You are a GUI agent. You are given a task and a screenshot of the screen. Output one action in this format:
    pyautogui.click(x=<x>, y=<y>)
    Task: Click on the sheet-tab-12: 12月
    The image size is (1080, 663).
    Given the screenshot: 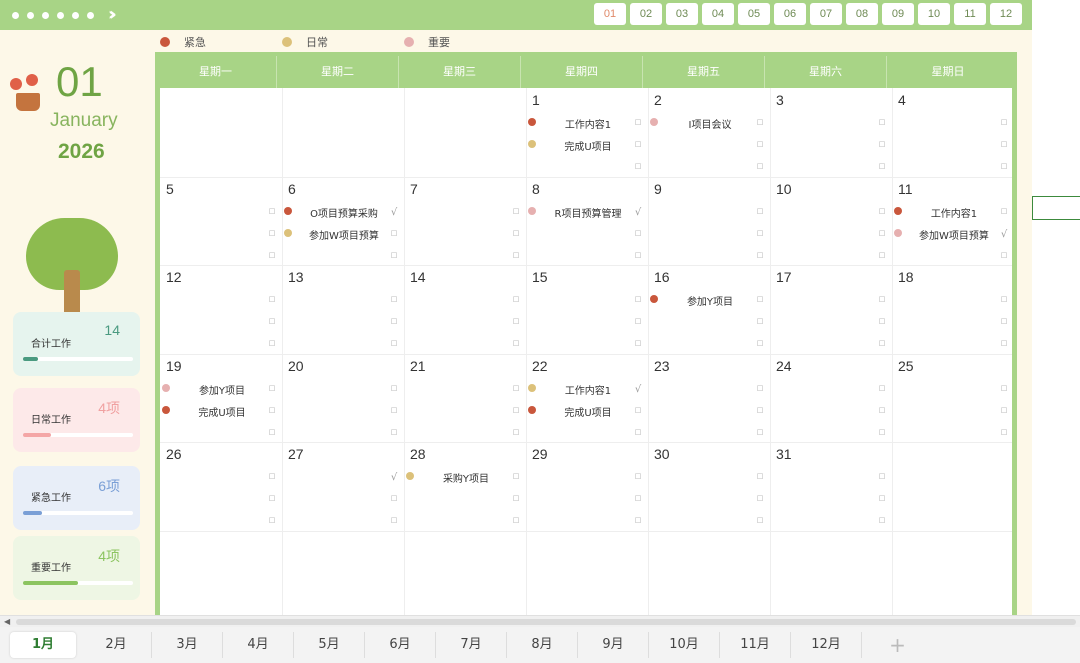 What is the action you would take?
    pyautogui.click(x=826, y=645)
    